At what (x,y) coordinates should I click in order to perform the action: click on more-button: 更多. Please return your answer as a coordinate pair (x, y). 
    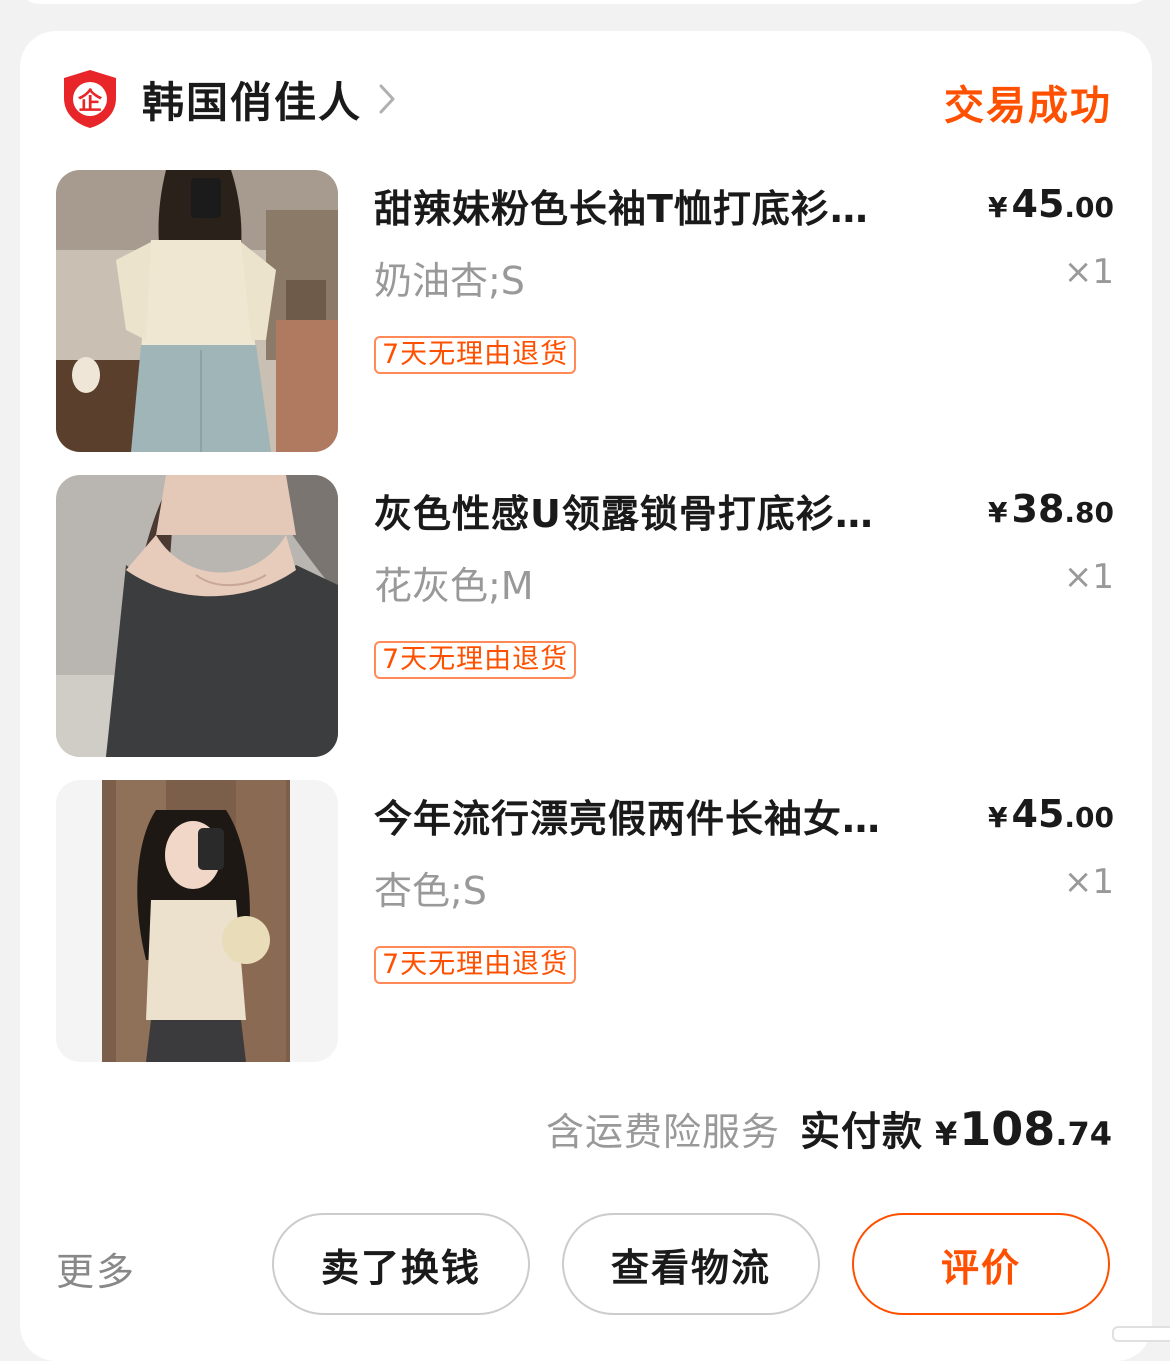
    Looking at the image, I should click on (96, 1268).